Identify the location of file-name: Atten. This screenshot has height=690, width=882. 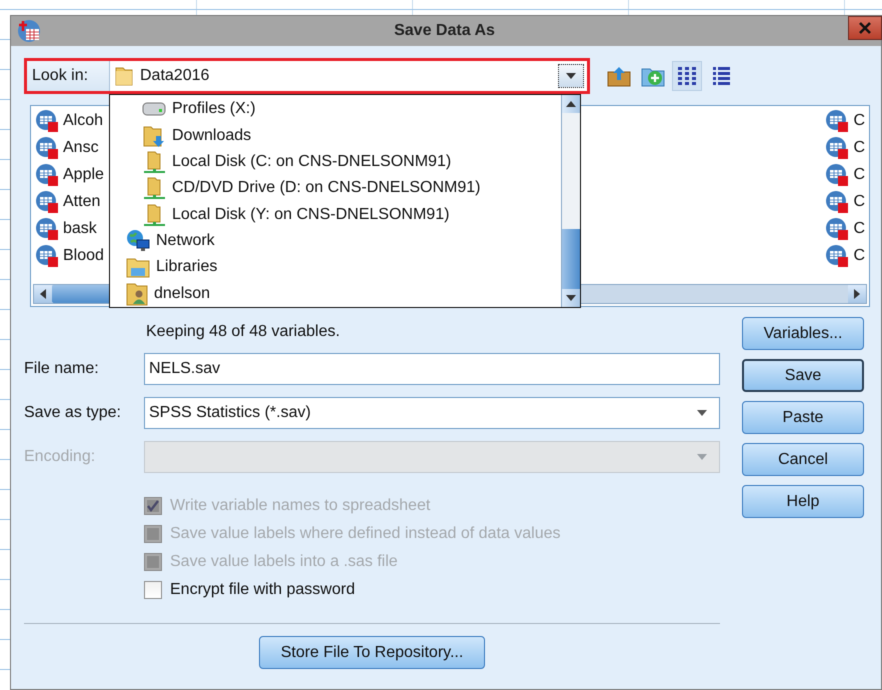
(81, 201).